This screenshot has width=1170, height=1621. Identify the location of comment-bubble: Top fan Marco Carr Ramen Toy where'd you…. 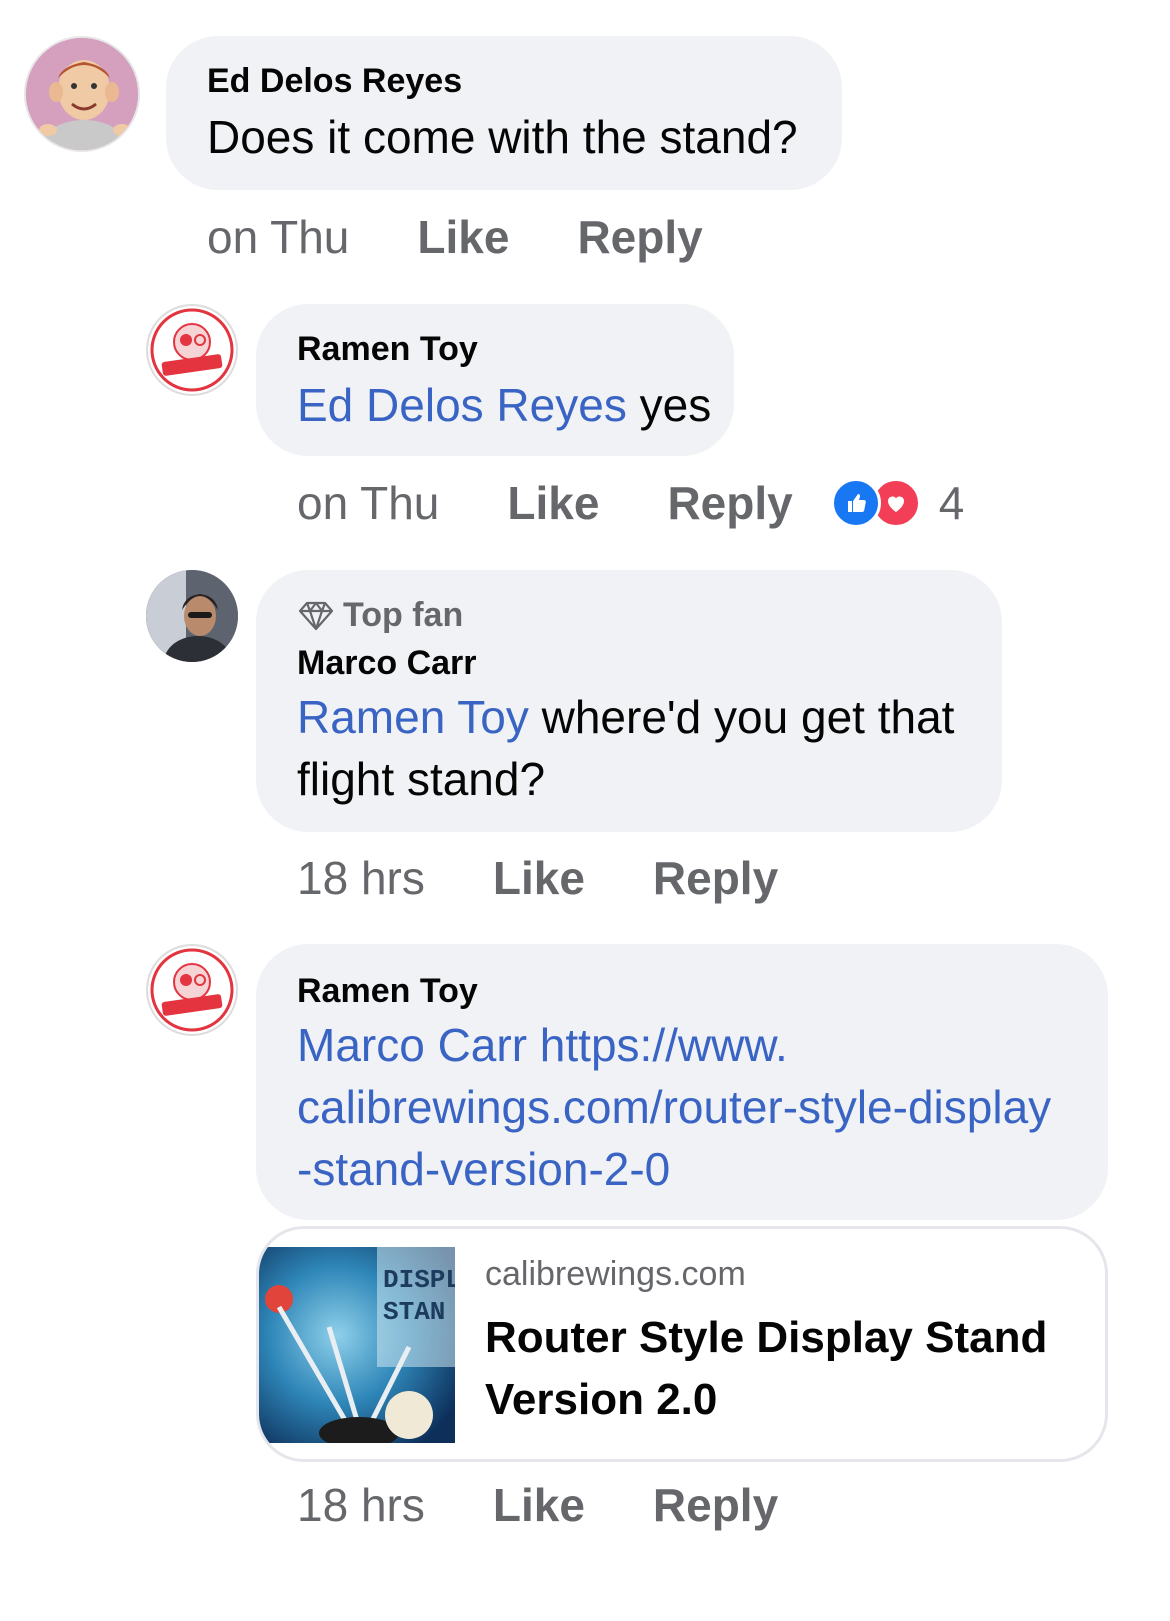
(629, 701).